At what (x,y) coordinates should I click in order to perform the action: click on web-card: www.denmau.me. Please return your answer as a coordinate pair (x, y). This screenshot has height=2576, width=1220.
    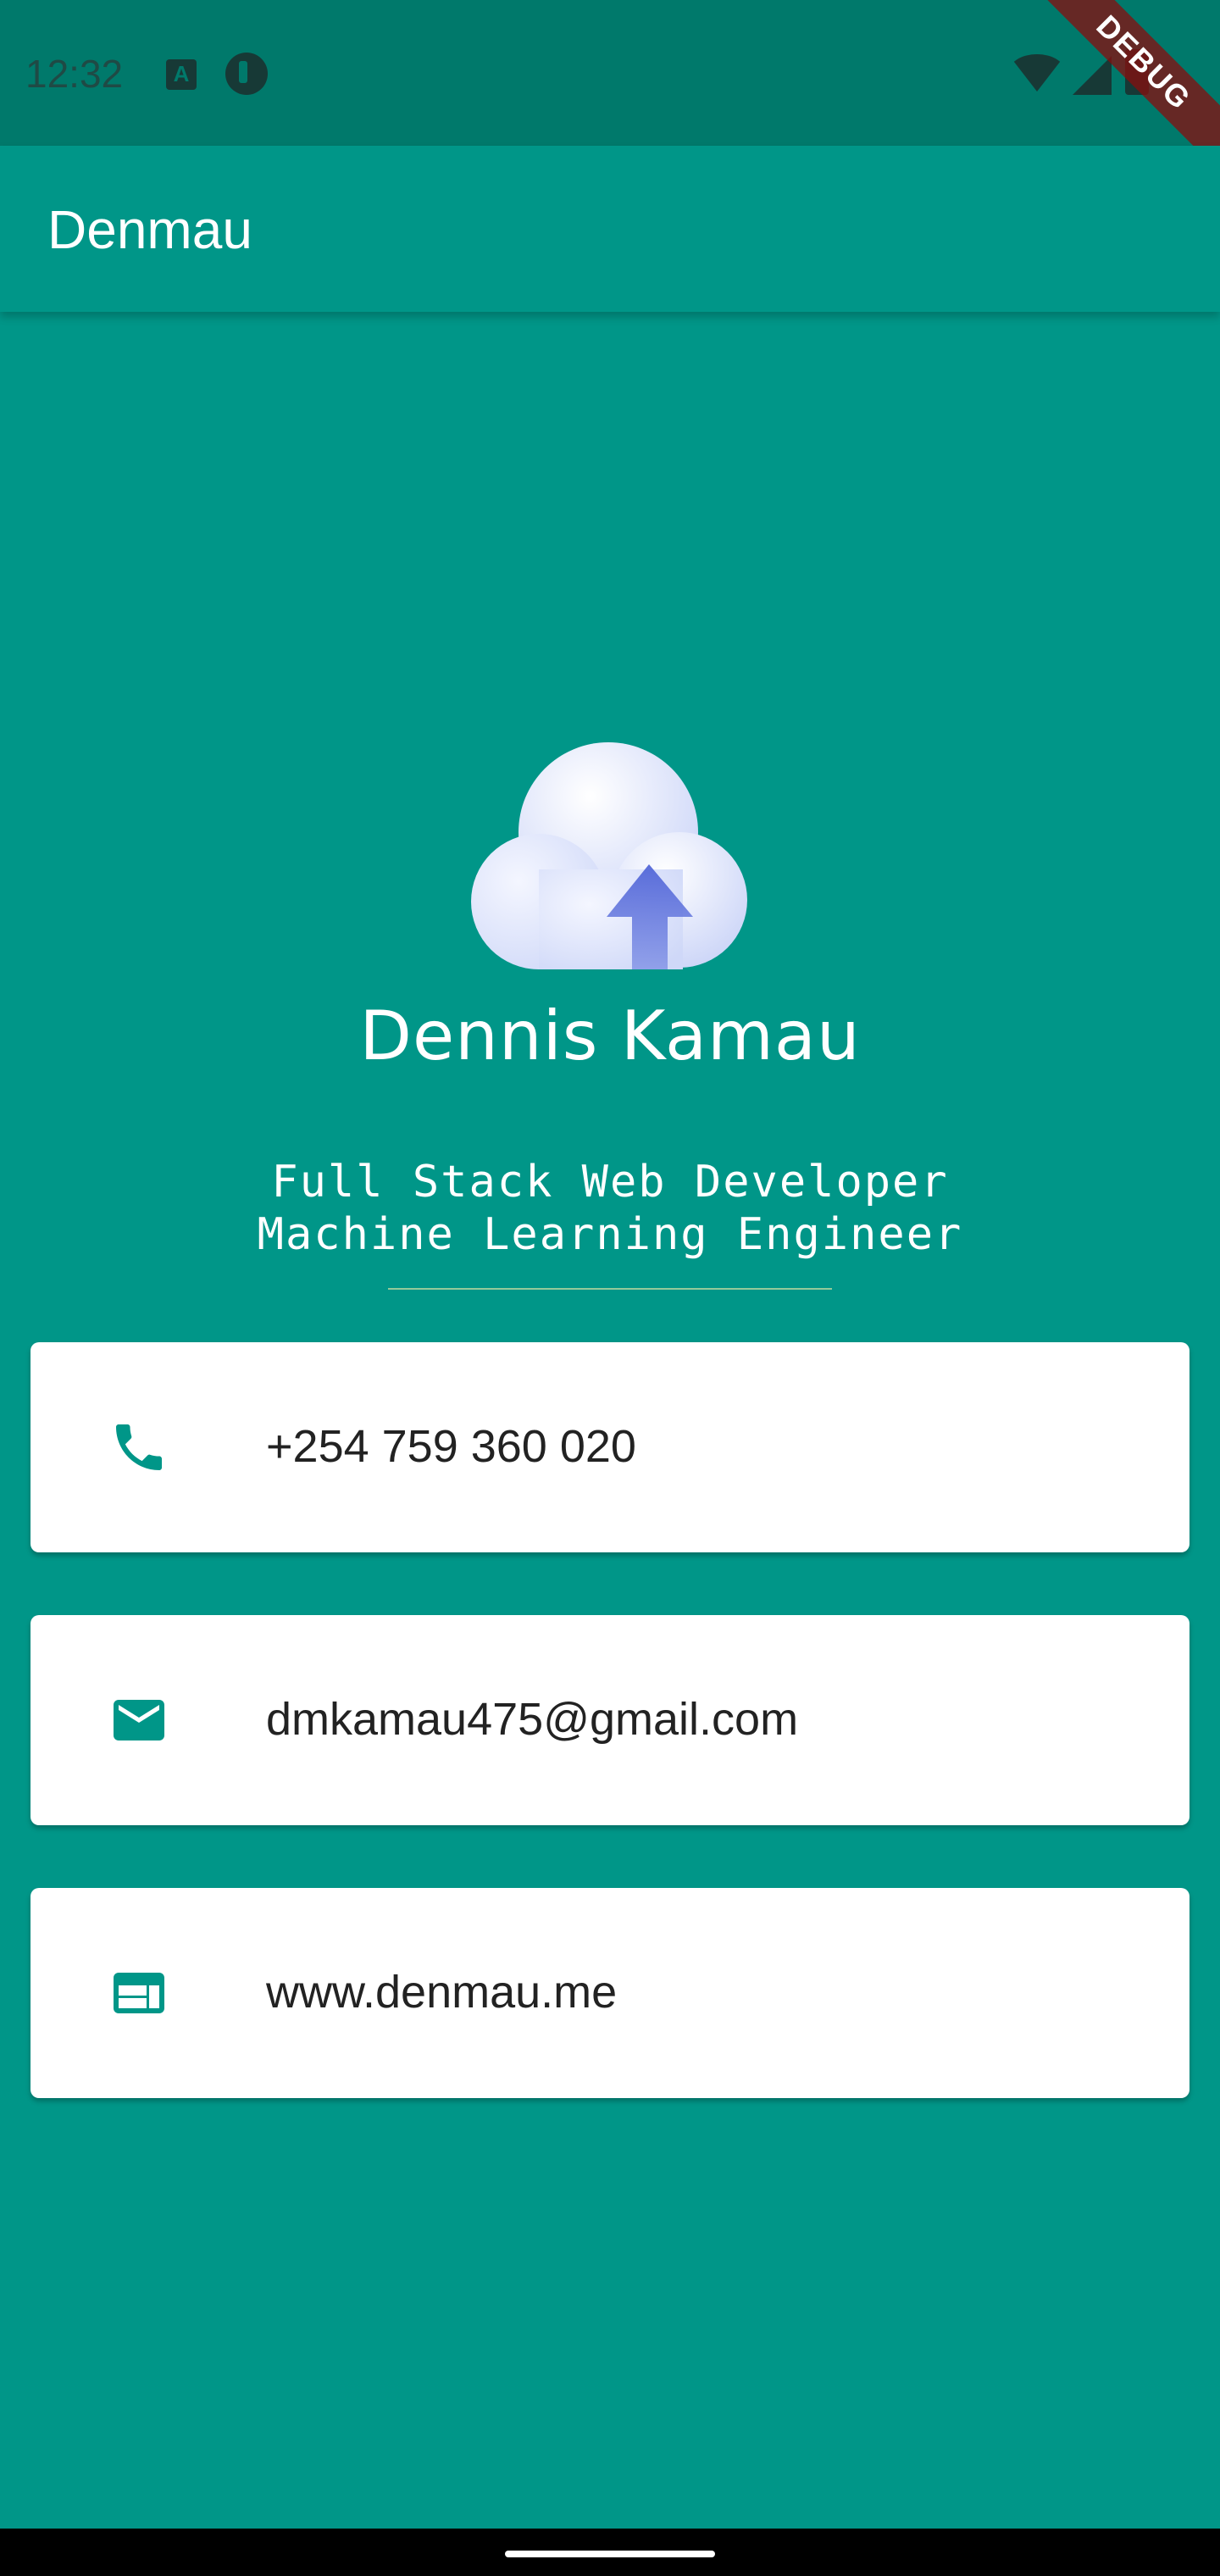
    Looking at the image, I should click on (610, 1993).